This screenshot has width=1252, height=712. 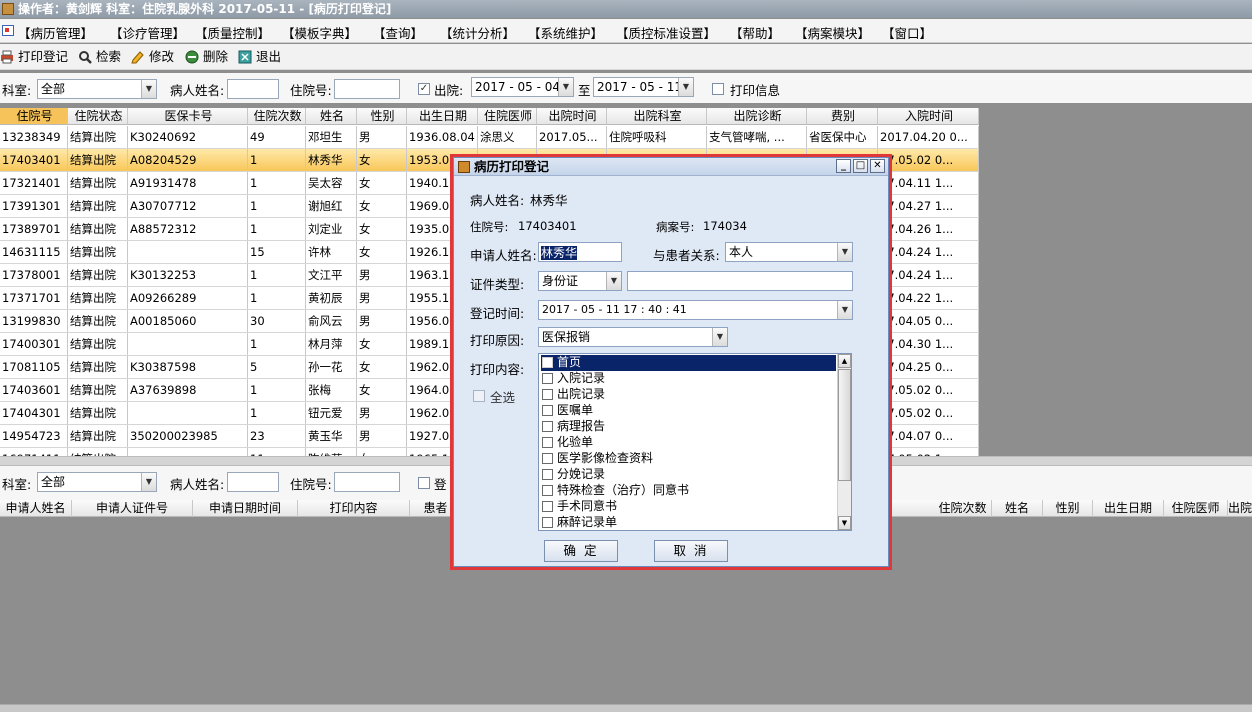 I want to click on print-content-item: 医嘱单, so click(x=688, y=411).